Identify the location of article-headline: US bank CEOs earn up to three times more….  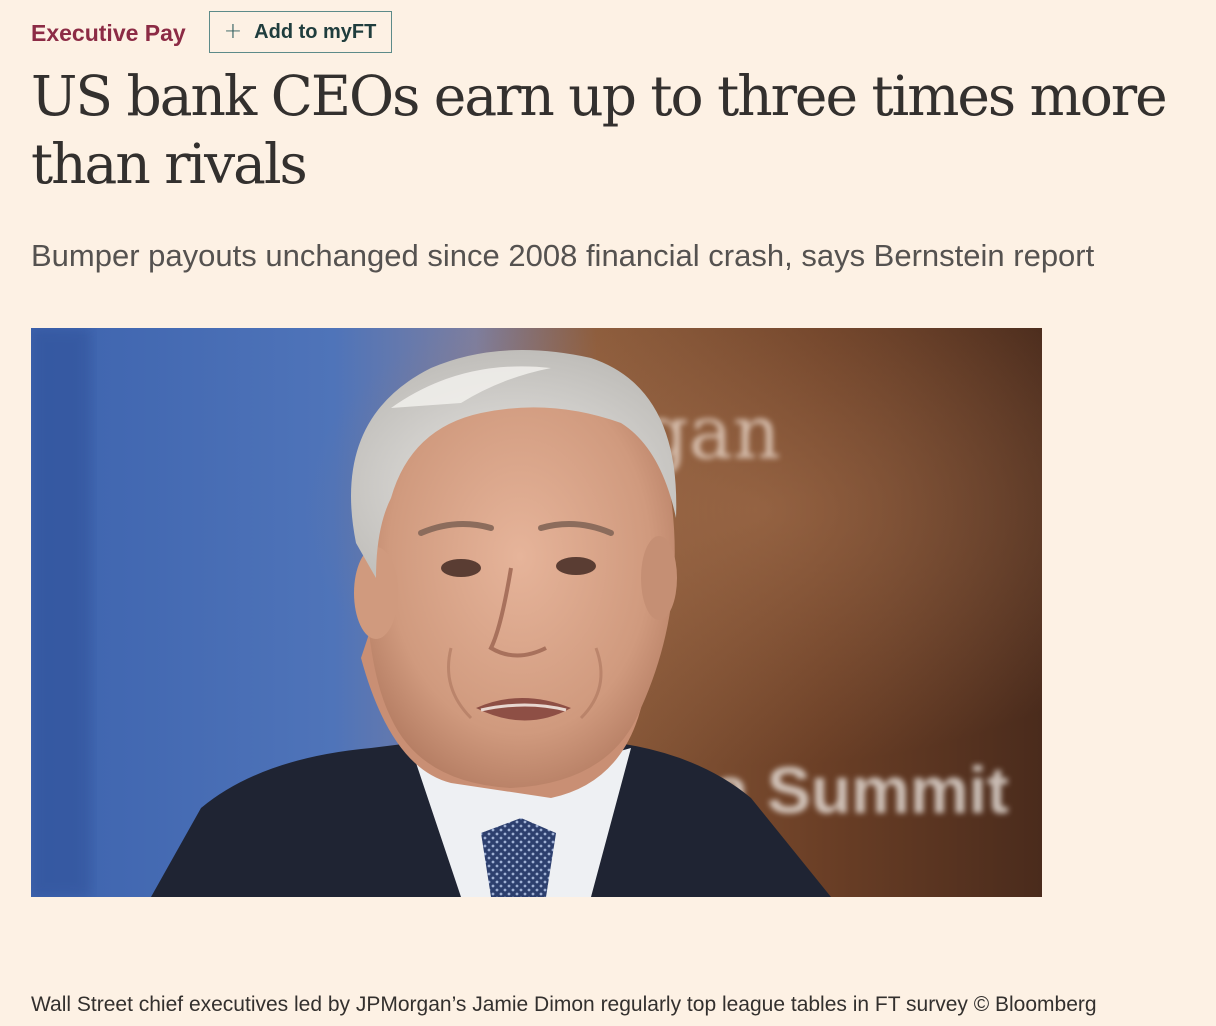
(599, 130).